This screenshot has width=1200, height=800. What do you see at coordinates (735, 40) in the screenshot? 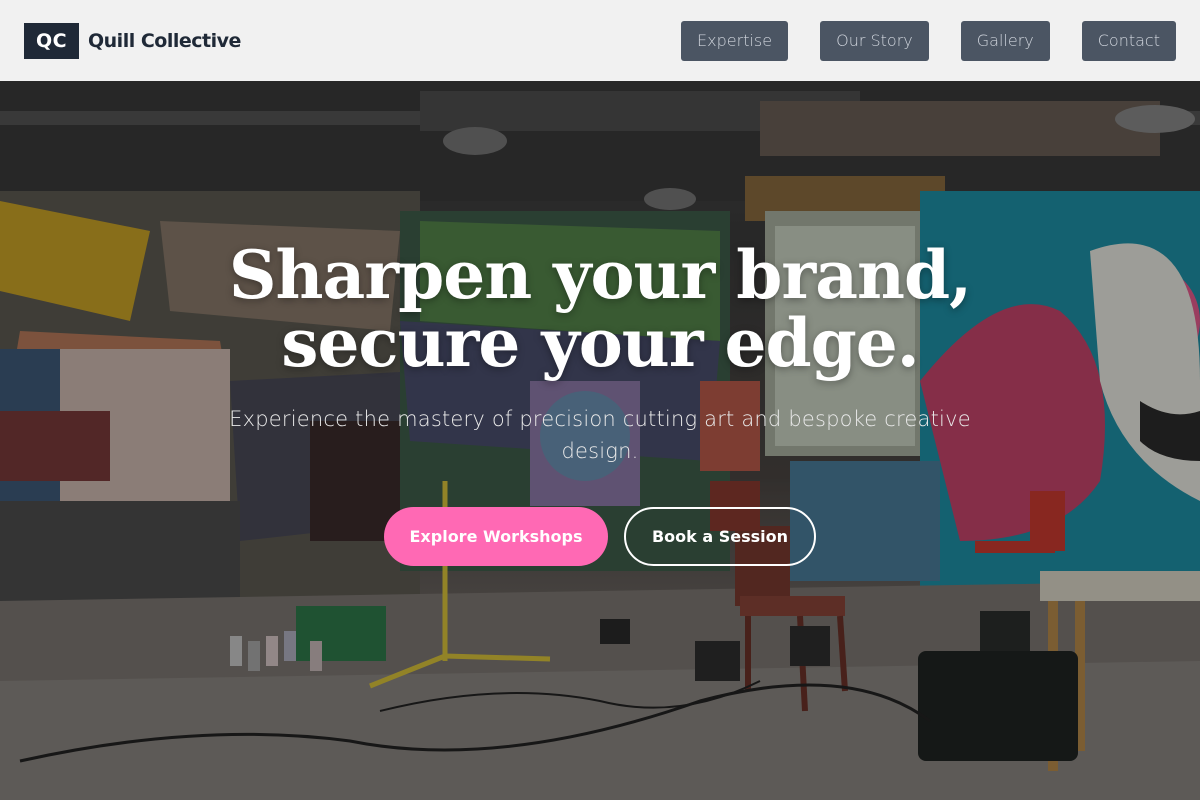
I see `nav-expertise: Expertise` at bounding box center [735, 40].